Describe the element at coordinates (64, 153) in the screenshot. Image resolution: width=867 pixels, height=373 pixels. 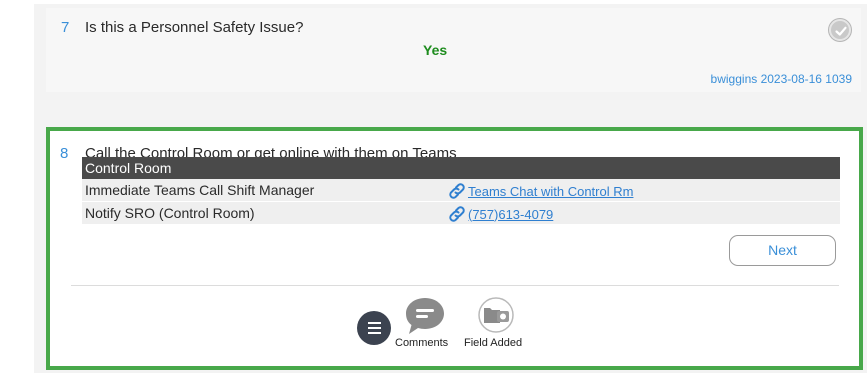
I see `step-number: 8` at that location.